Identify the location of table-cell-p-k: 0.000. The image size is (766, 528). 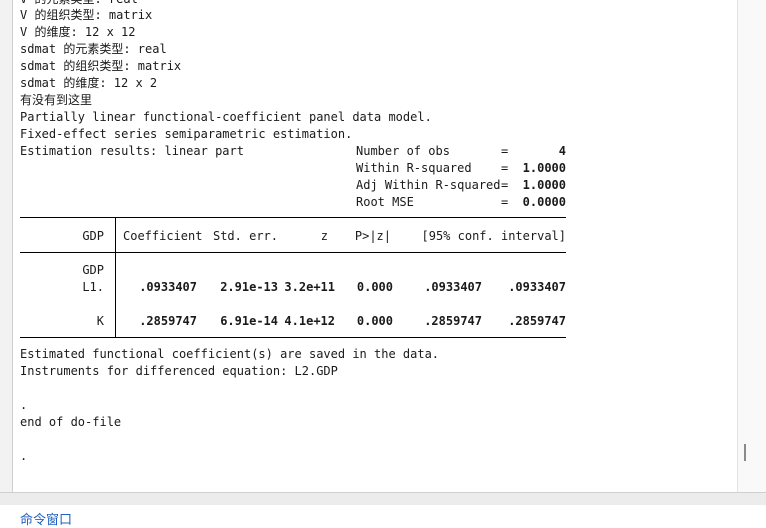
(374, 321).